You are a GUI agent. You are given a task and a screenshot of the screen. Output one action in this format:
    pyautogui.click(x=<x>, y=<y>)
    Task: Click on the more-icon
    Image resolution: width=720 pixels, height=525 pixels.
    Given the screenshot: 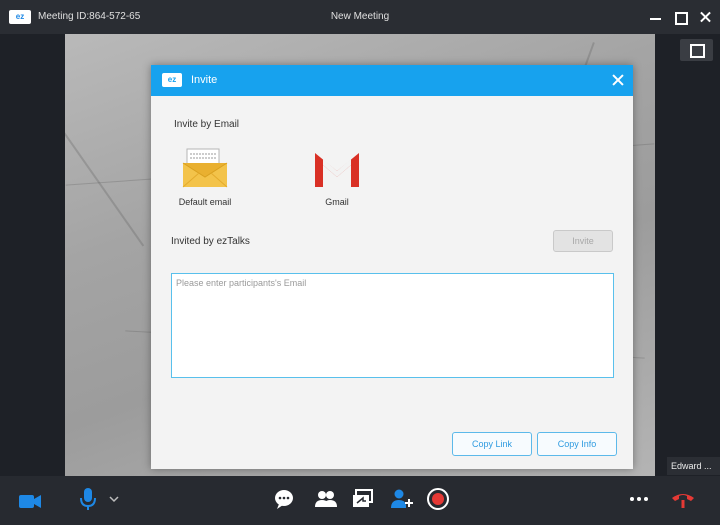 What is the action you would take?
    pyautogui.click(x=639, y=499)
    